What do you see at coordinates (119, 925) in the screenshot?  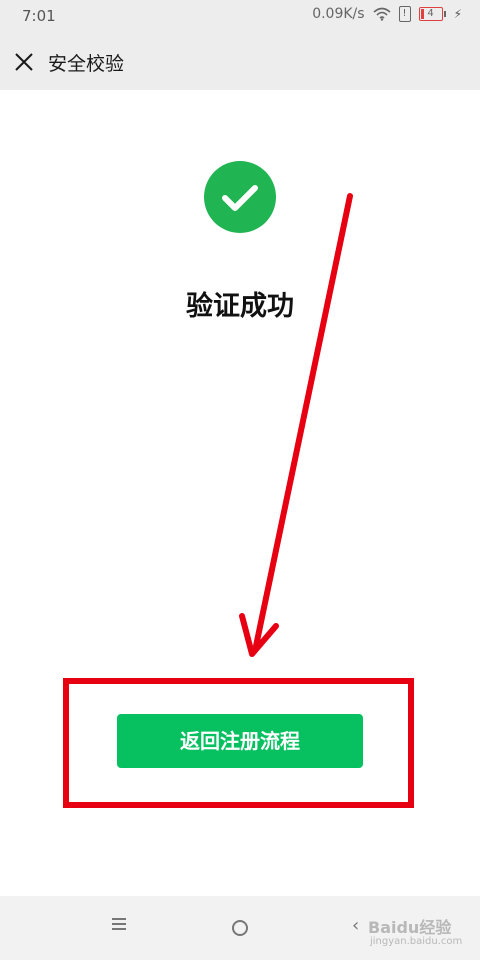 I see `menu-icon` at bounding box center [119, 925].